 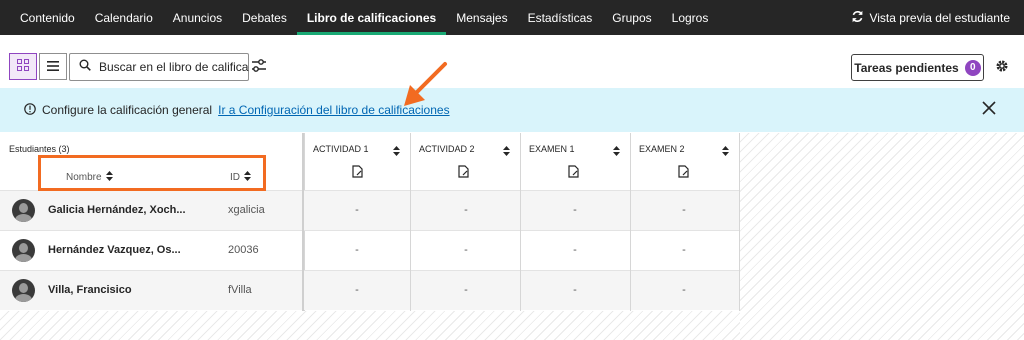 I want to click on student-name: Villa, Francisico, so click(x=90, y=290).